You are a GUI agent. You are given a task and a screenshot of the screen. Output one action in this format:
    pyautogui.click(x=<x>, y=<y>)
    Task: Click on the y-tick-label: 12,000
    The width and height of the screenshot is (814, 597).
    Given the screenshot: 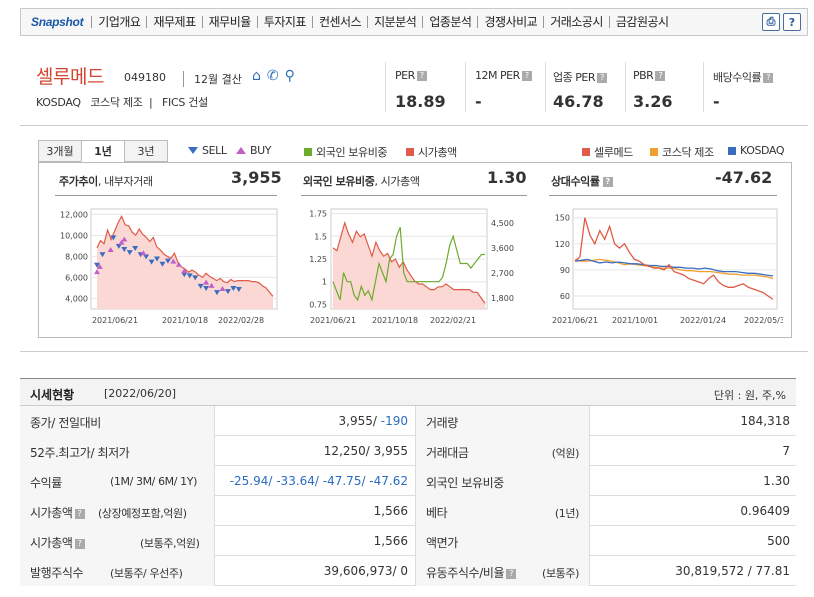 What is the action you would take?
    pyautogui.click(x=74, y=214)
    